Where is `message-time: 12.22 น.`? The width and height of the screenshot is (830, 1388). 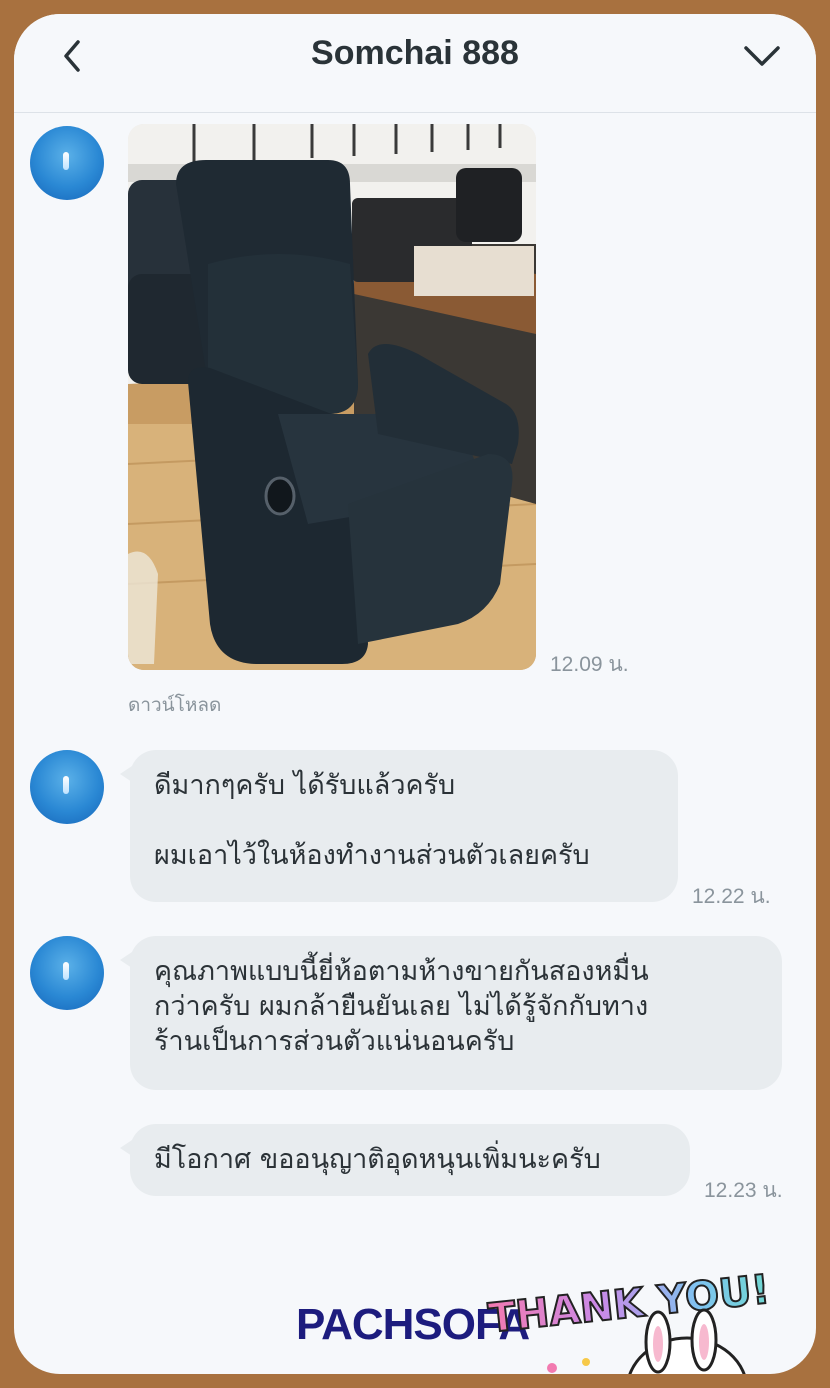 message-time: 12.22 น. is located at coordinates (731, 896).